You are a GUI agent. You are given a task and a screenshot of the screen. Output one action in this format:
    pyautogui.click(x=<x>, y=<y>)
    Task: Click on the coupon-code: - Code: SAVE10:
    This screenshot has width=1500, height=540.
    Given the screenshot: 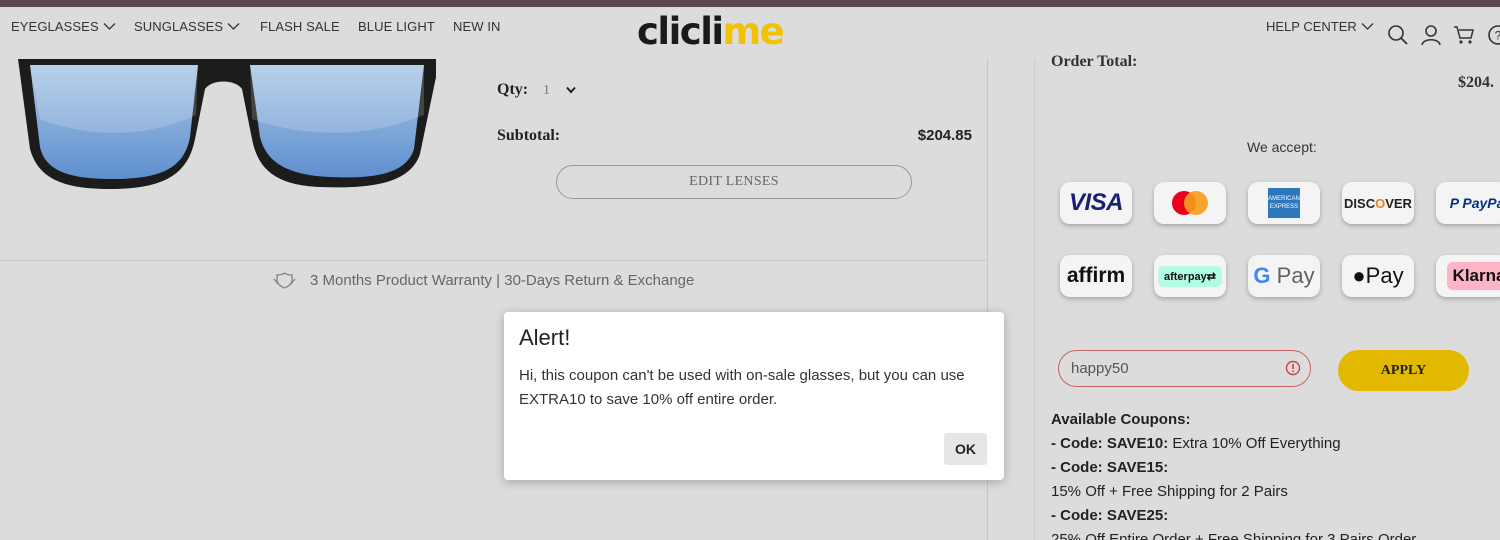 What is the action you would take?
    pyautogui.click(x=1110, y=443)
    